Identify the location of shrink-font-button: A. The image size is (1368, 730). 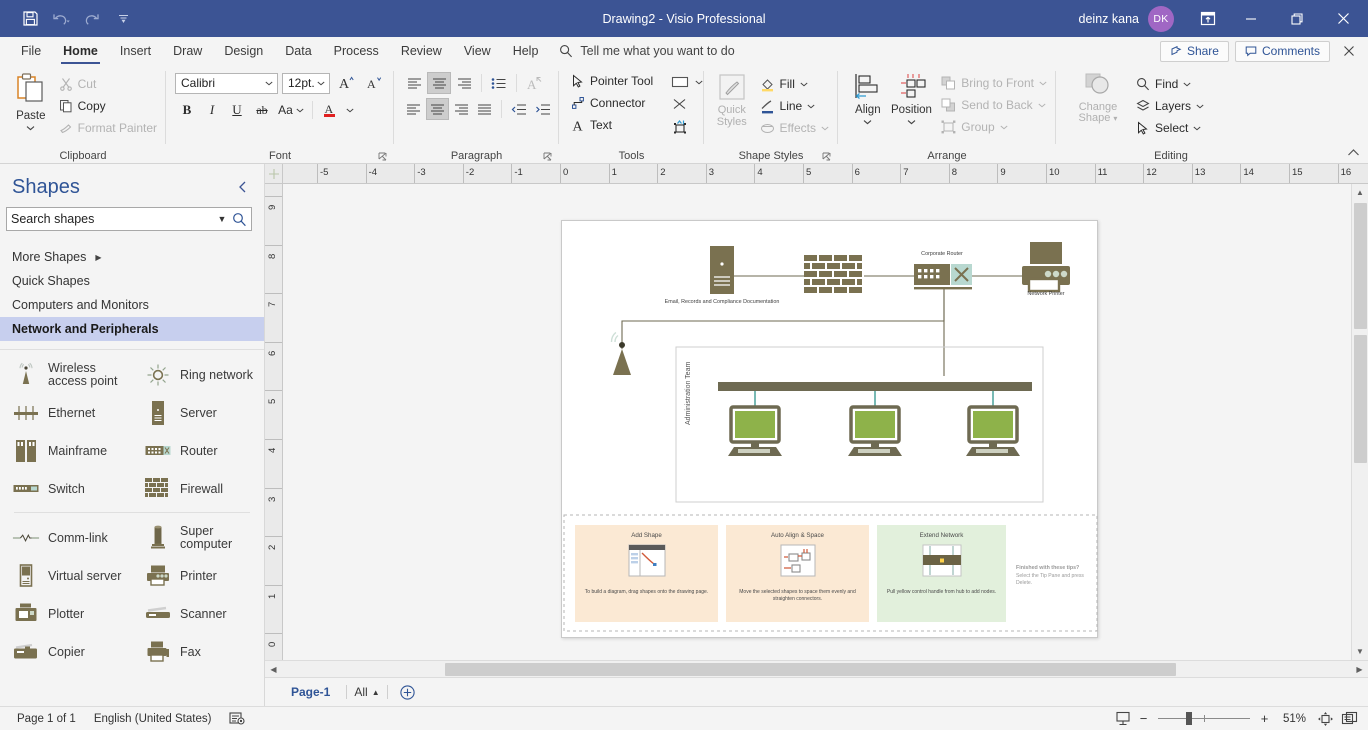
(374, 83).